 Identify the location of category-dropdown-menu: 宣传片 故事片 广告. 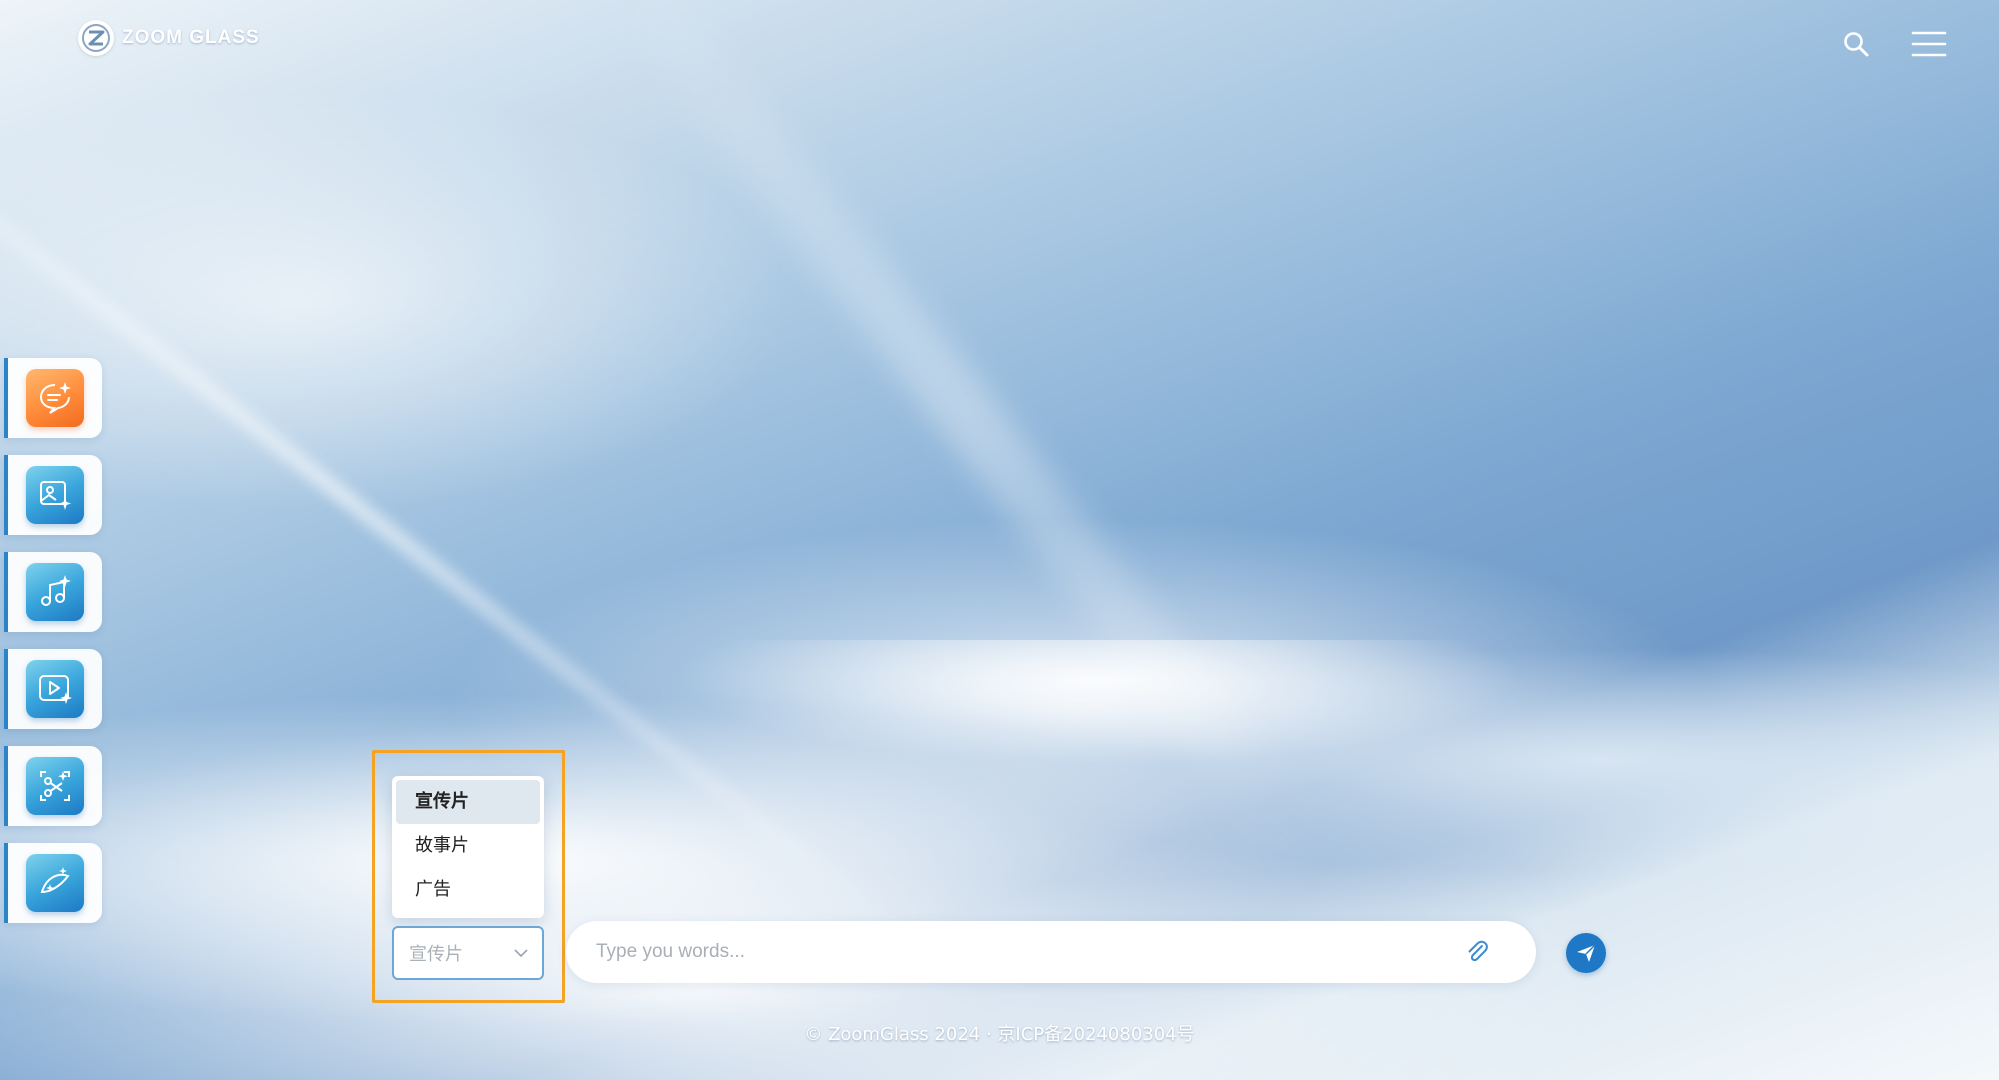
(468, 847).